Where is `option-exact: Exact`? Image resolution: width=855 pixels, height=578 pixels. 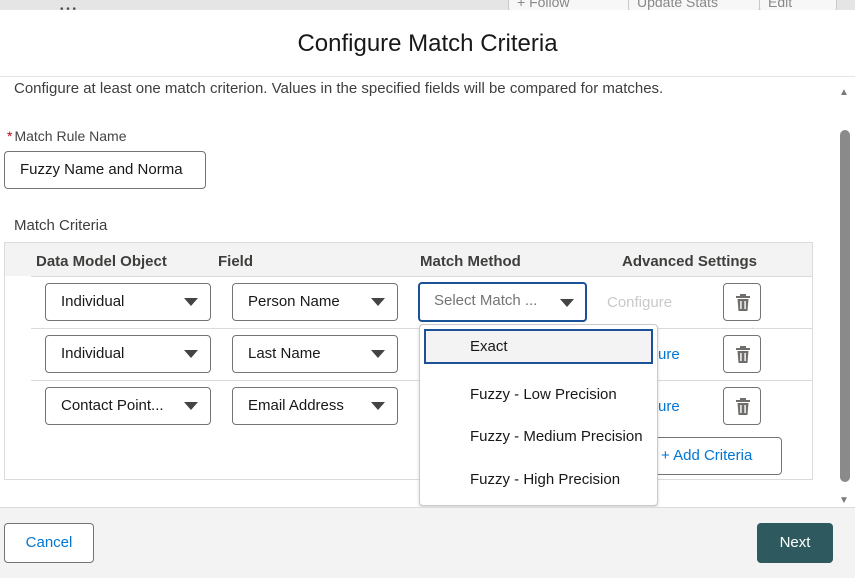
option-exact: Exact is located at coordinates (538, 346).